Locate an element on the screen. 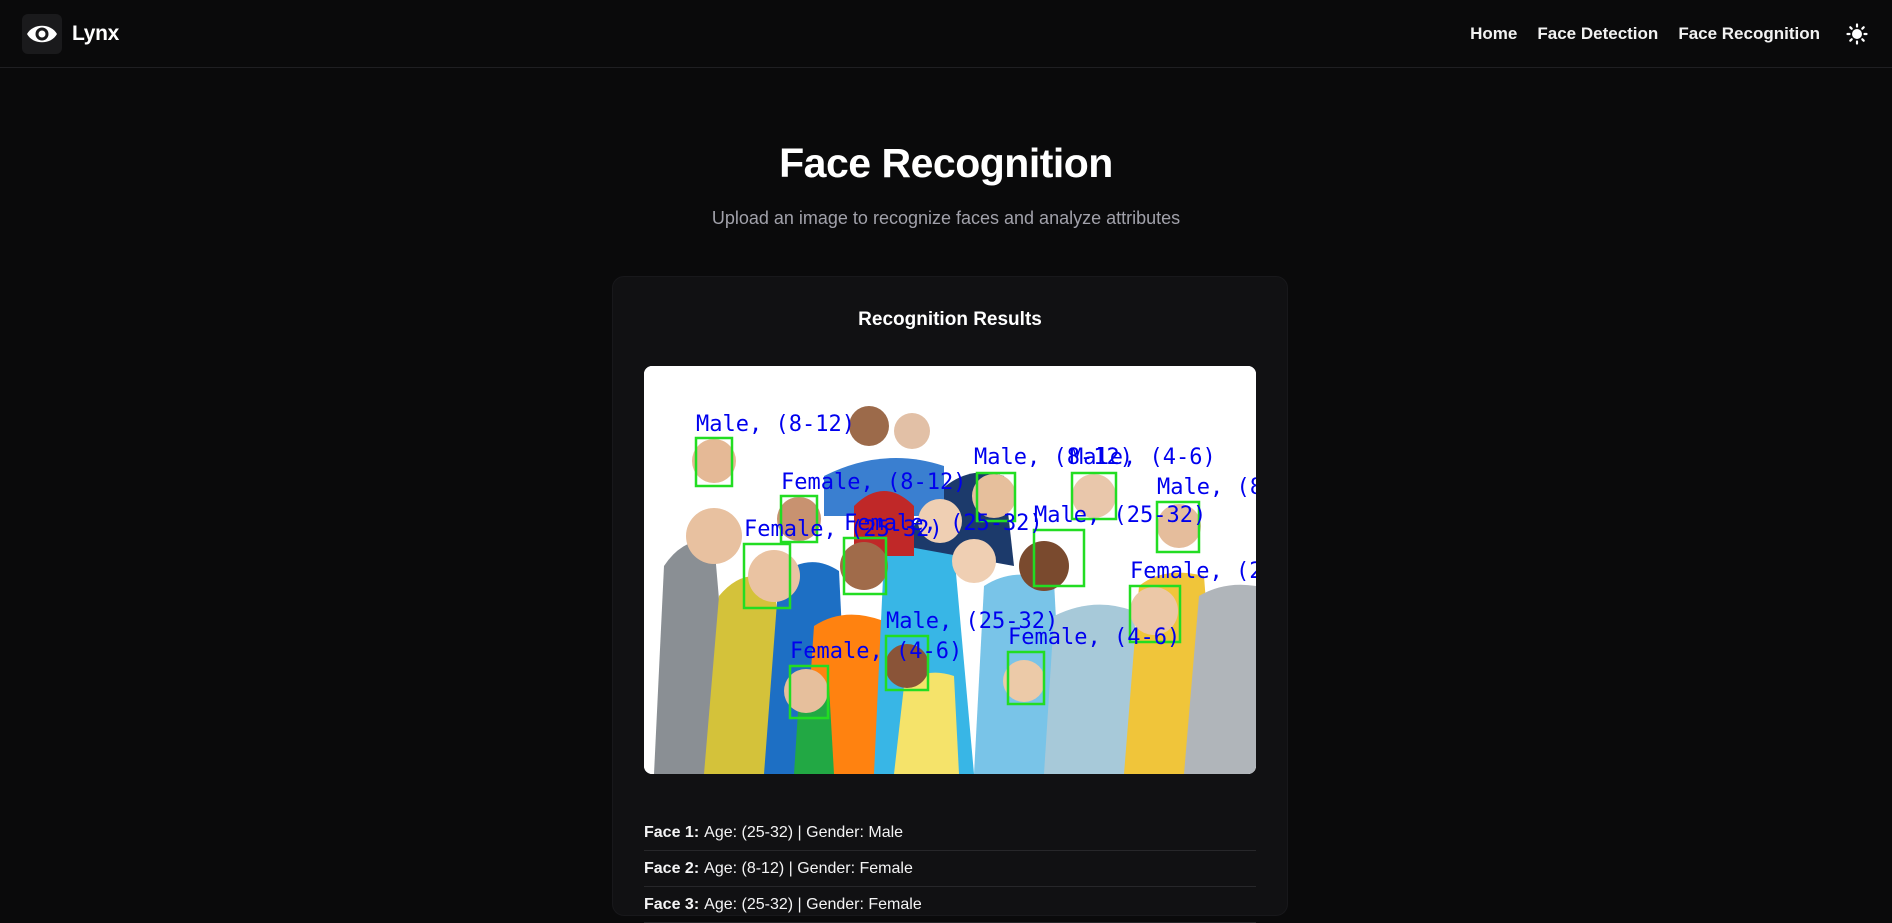  nav-home: Home is located at coordinates (1493, 34).